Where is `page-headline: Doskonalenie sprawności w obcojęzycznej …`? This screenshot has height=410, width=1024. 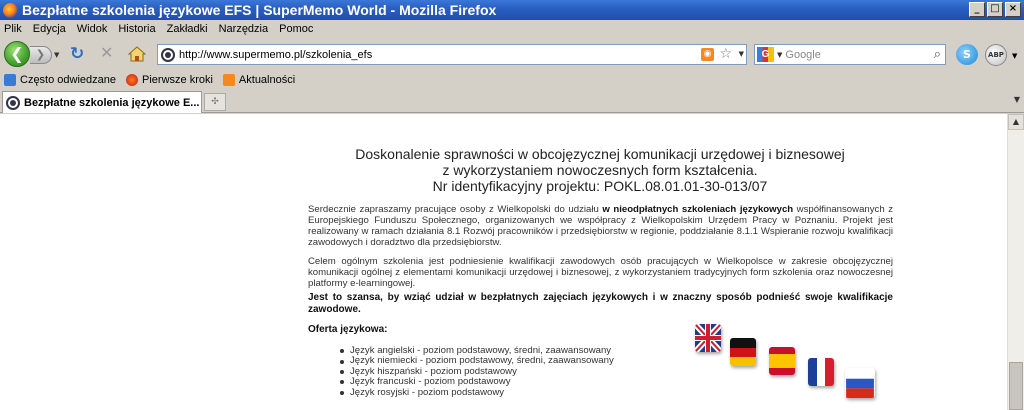 page-headline: Doskonalenie sprawności w obcojęzycznej … is located at coordinates (600, 170).